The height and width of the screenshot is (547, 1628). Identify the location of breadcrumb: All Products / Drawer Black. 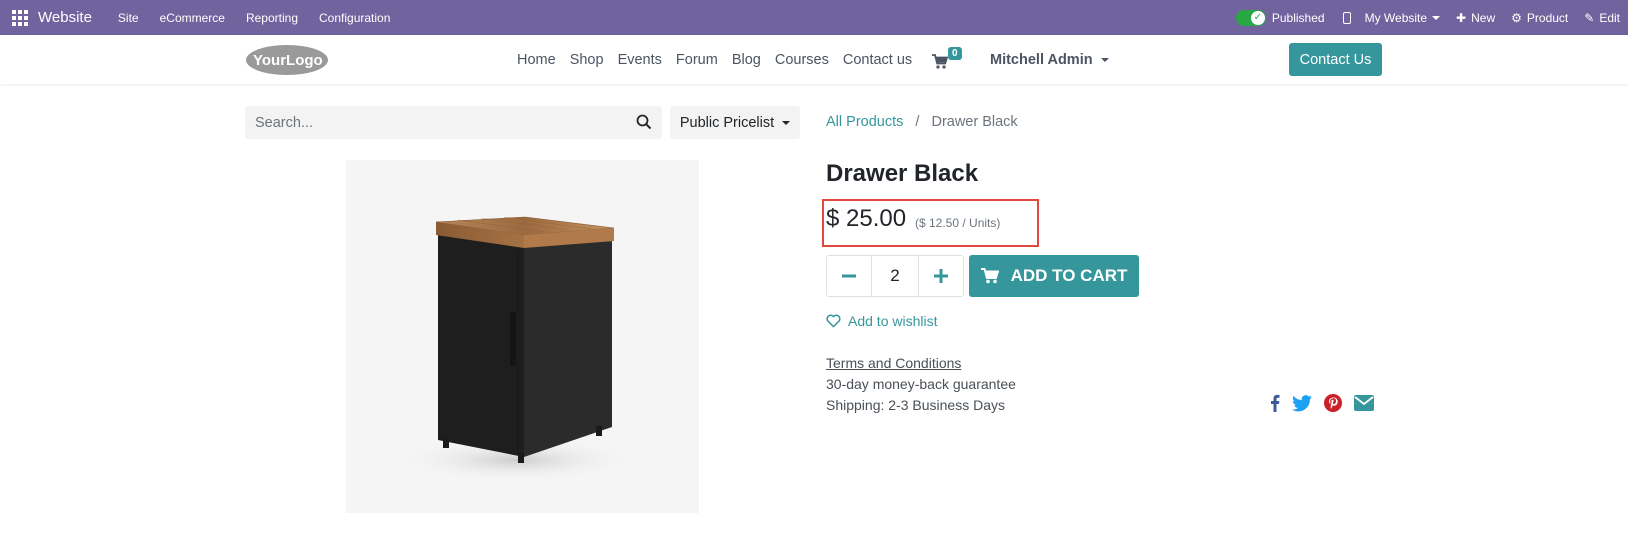
(922, 122).